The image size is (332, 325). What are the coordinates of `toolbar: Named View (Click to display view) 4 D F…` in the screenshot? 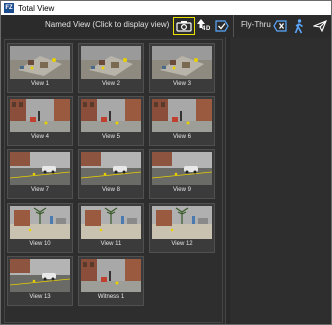 It's located at (166, 26).